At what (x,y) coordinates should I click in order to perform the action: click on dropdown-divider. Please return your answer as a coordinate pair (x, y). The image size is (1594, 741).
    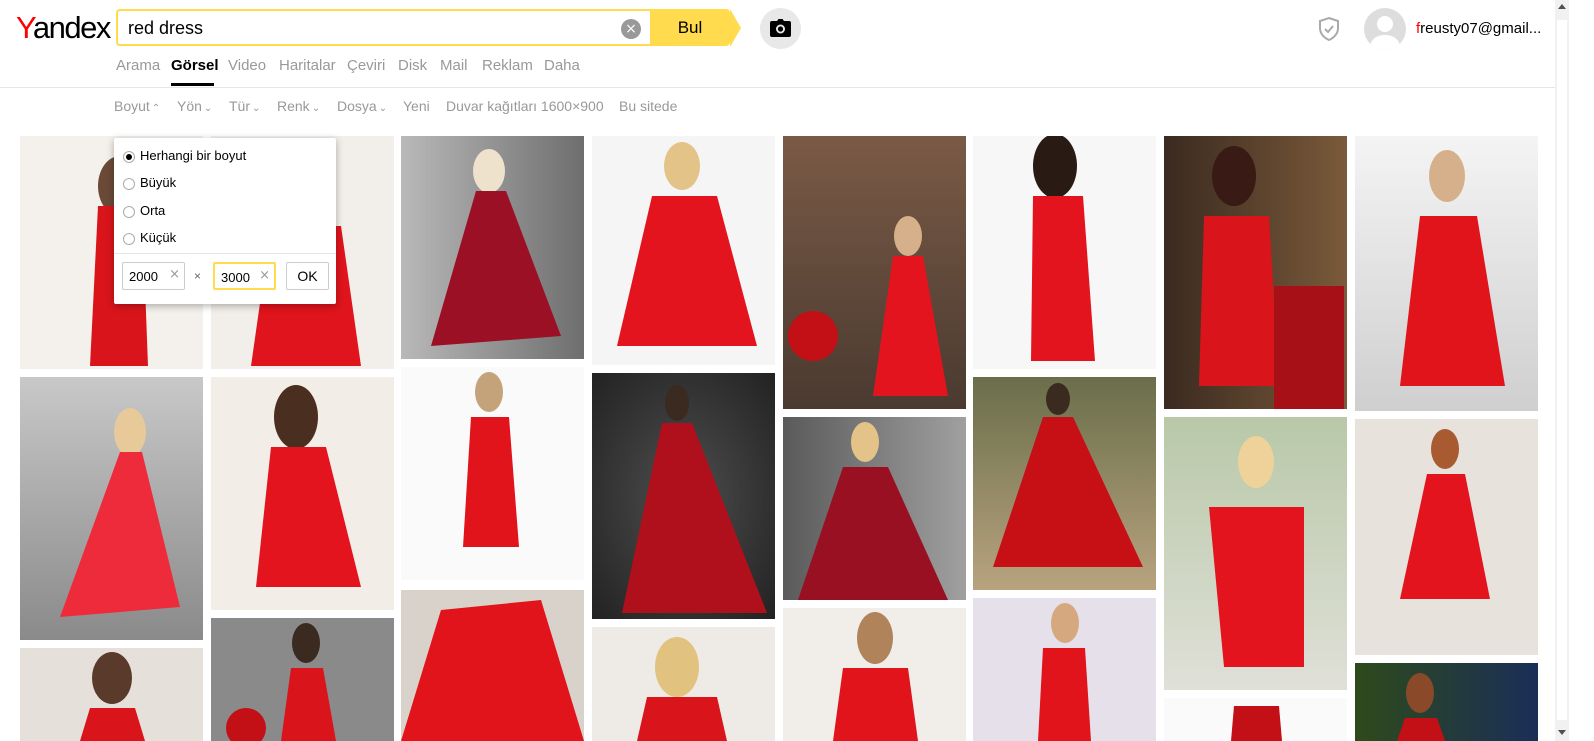
    Looking at the image, I should click on (225, 253).